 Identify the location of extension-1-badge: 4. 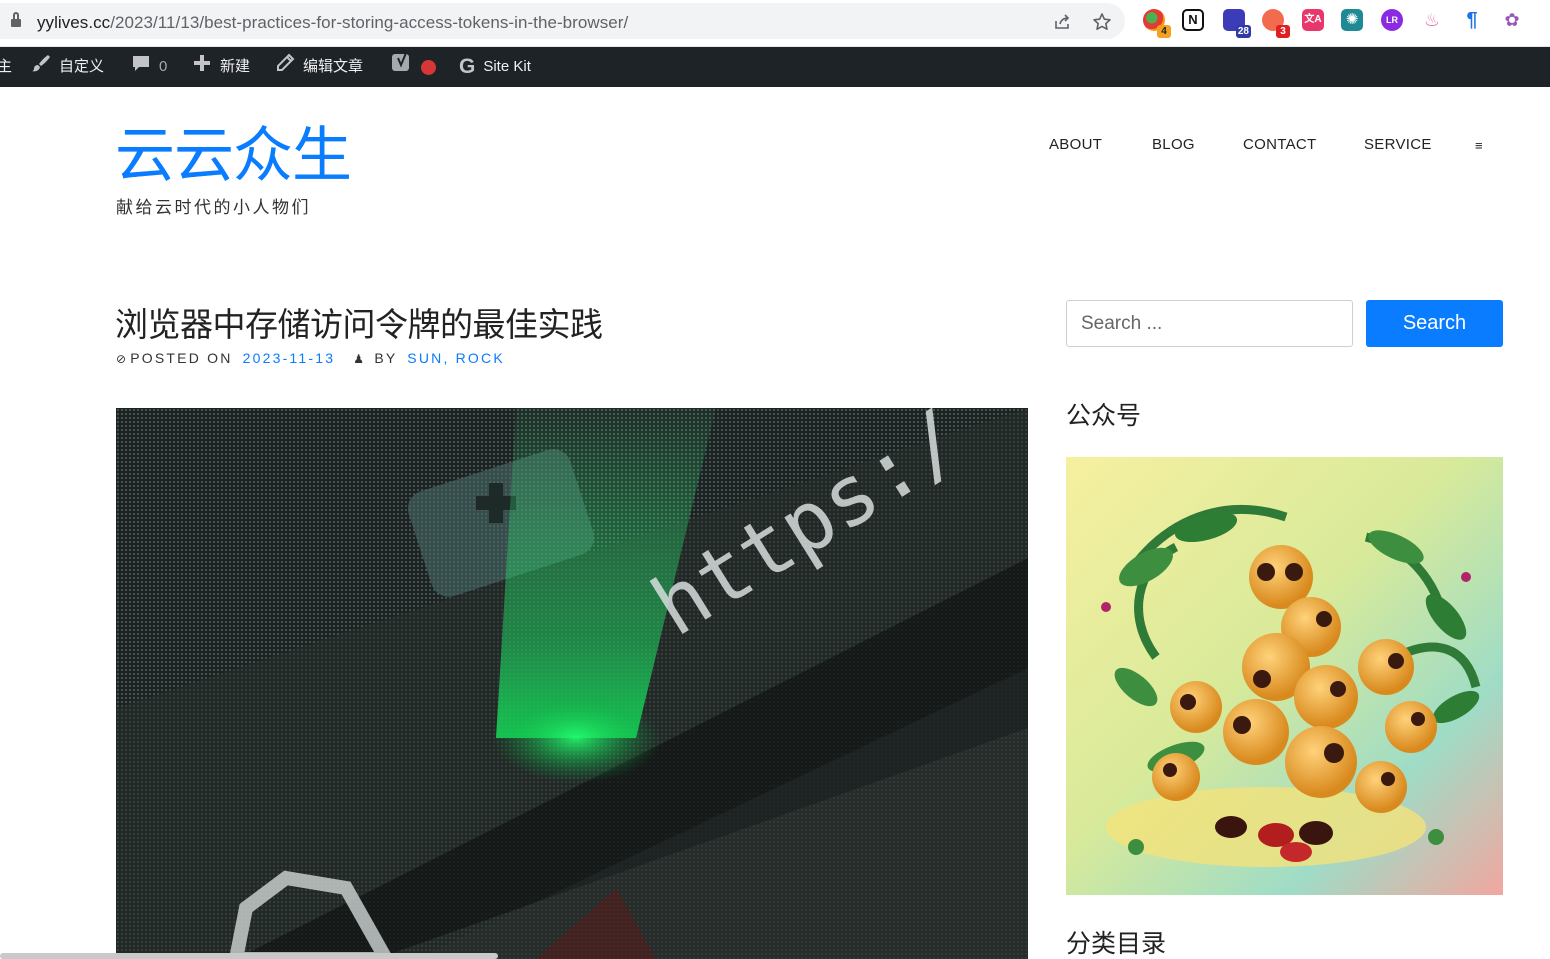
(1164, 31).